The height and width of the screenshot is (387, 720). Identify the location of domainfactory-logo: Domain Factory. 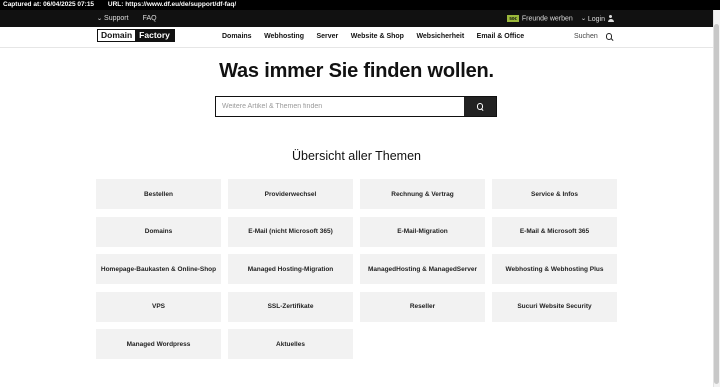
(136, 35).